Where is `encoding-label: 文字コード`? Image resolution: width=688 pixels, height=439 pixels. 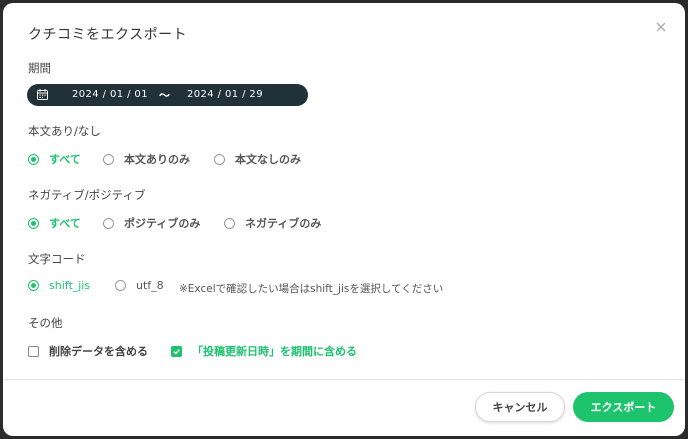
encoding-label: 文字コード is located at coordinates (57, 259).